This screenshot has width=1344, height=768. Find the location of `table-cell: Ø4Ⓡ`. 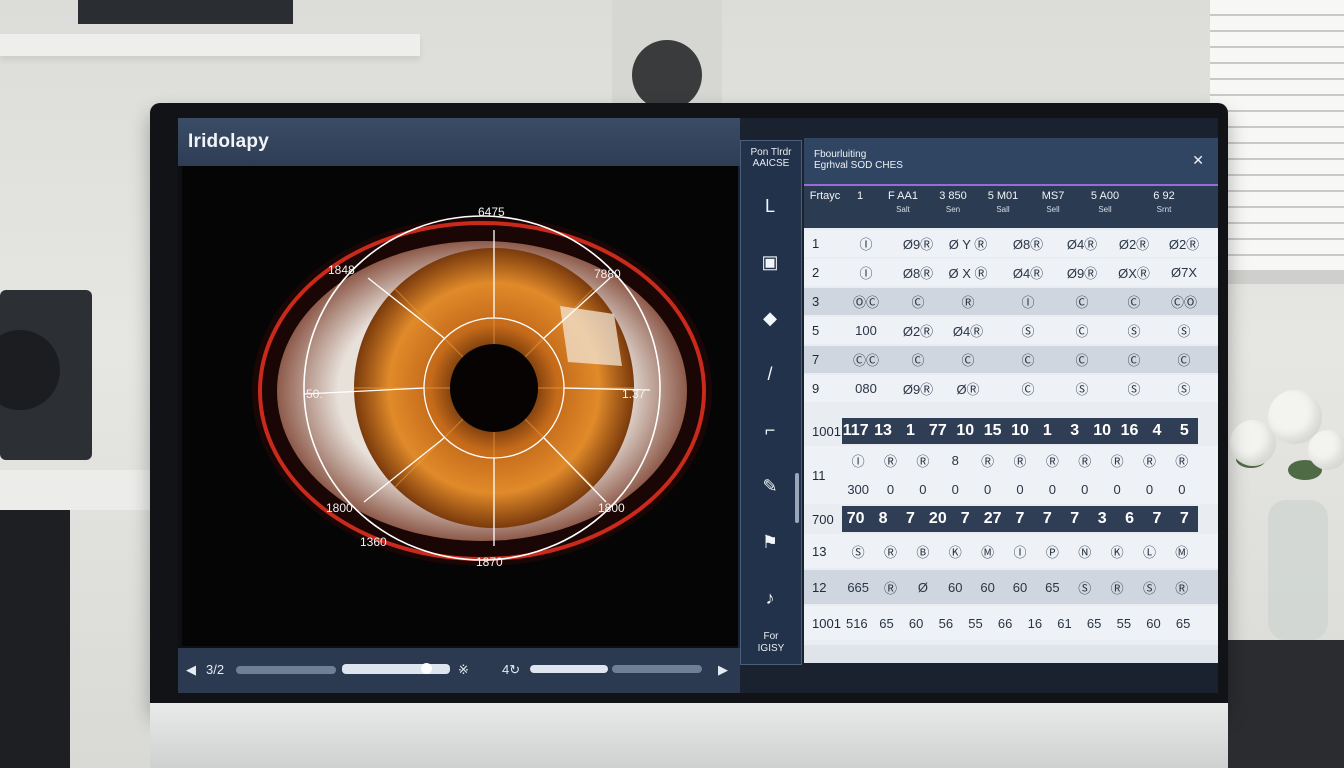

table-cell: Ø4Ⓡ is located at coordinates (1028, 273).